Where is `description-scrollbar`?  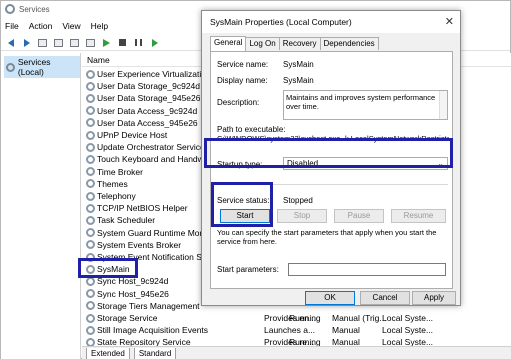 description-scrollbar is located at coordinates (443, 105).